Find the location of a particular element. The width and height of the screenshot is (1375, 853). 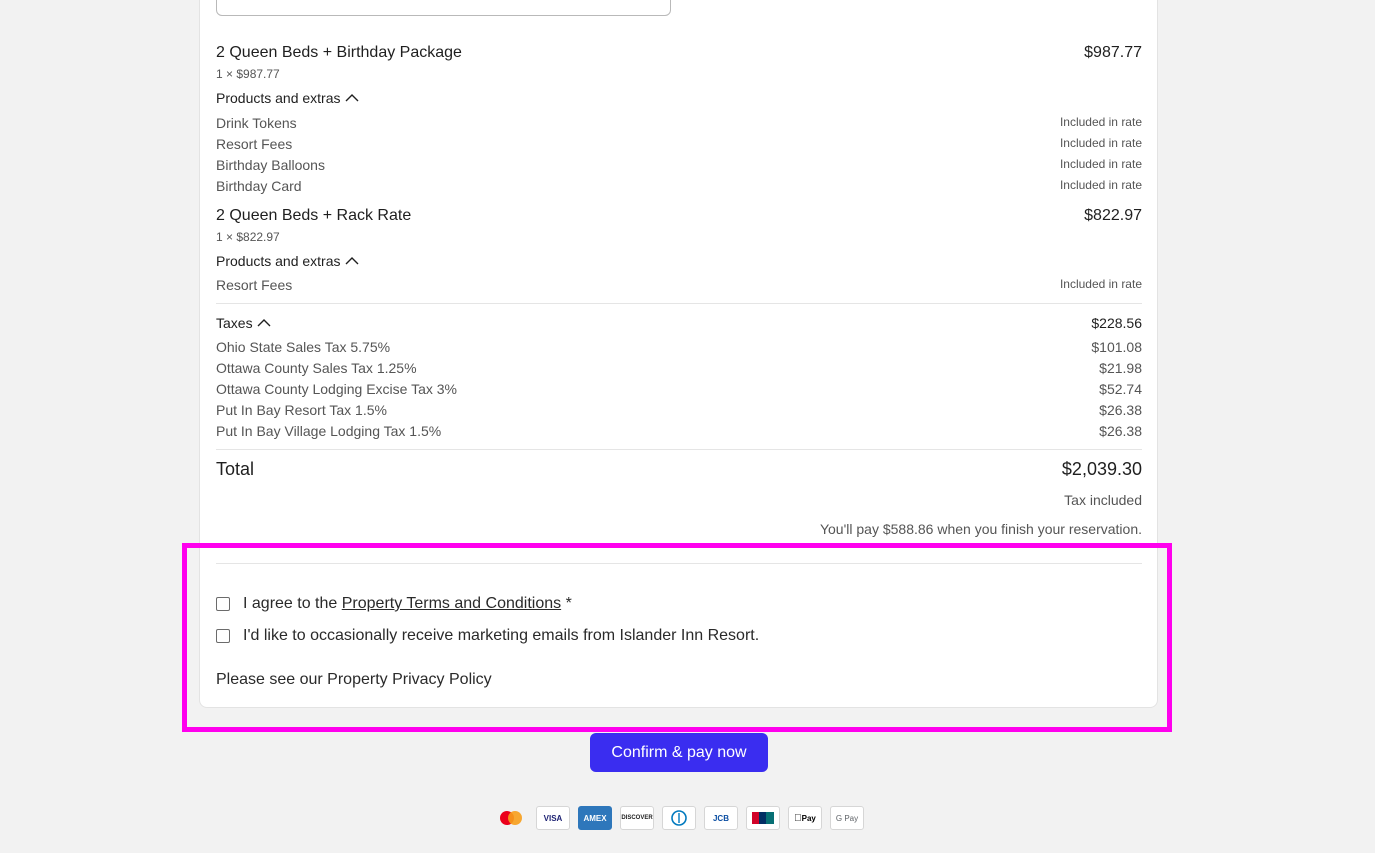

taxes-total: $228.56 is located at coordinates (1116, 323).